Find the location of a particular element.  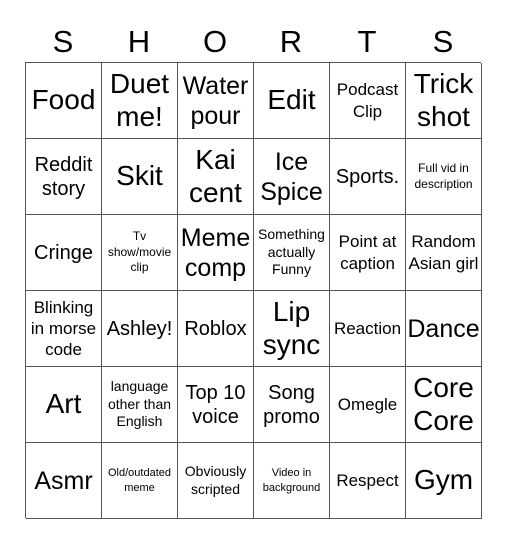

bingo-cell: Point at caption is located at coordinates (368, 253).